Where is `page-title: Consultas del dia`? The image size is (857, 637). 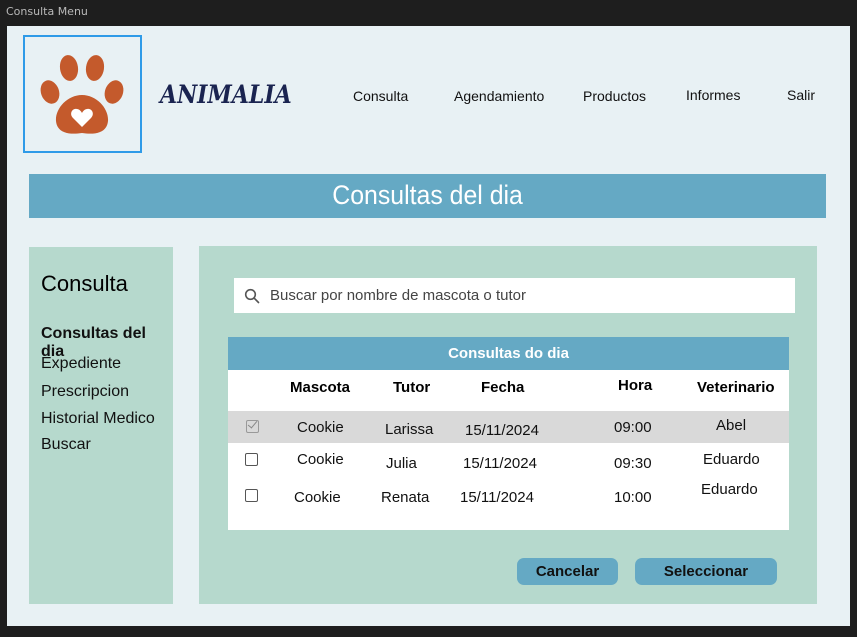
page-title: Consultas del dia is located at coordinates (427, 195).